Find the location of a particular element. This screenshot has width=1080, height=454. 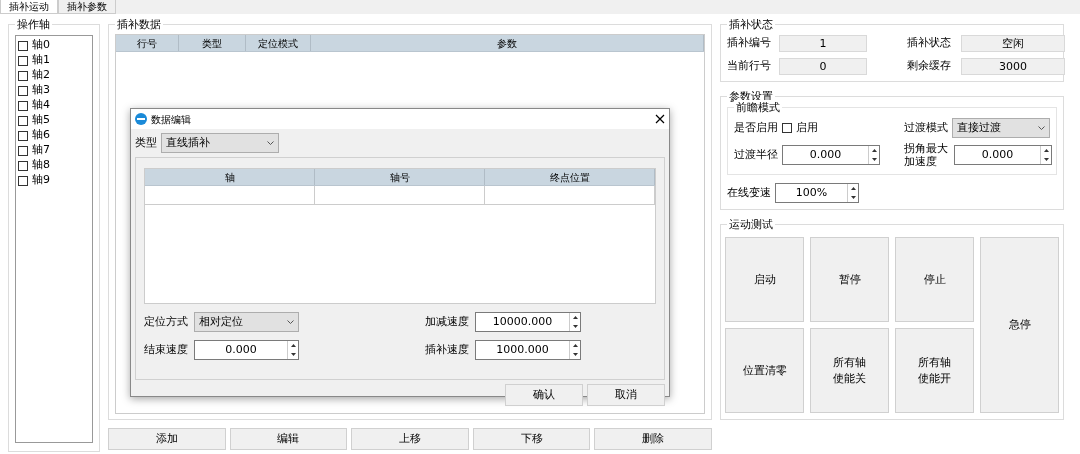

close-icon is located at coordinates (660, 119).